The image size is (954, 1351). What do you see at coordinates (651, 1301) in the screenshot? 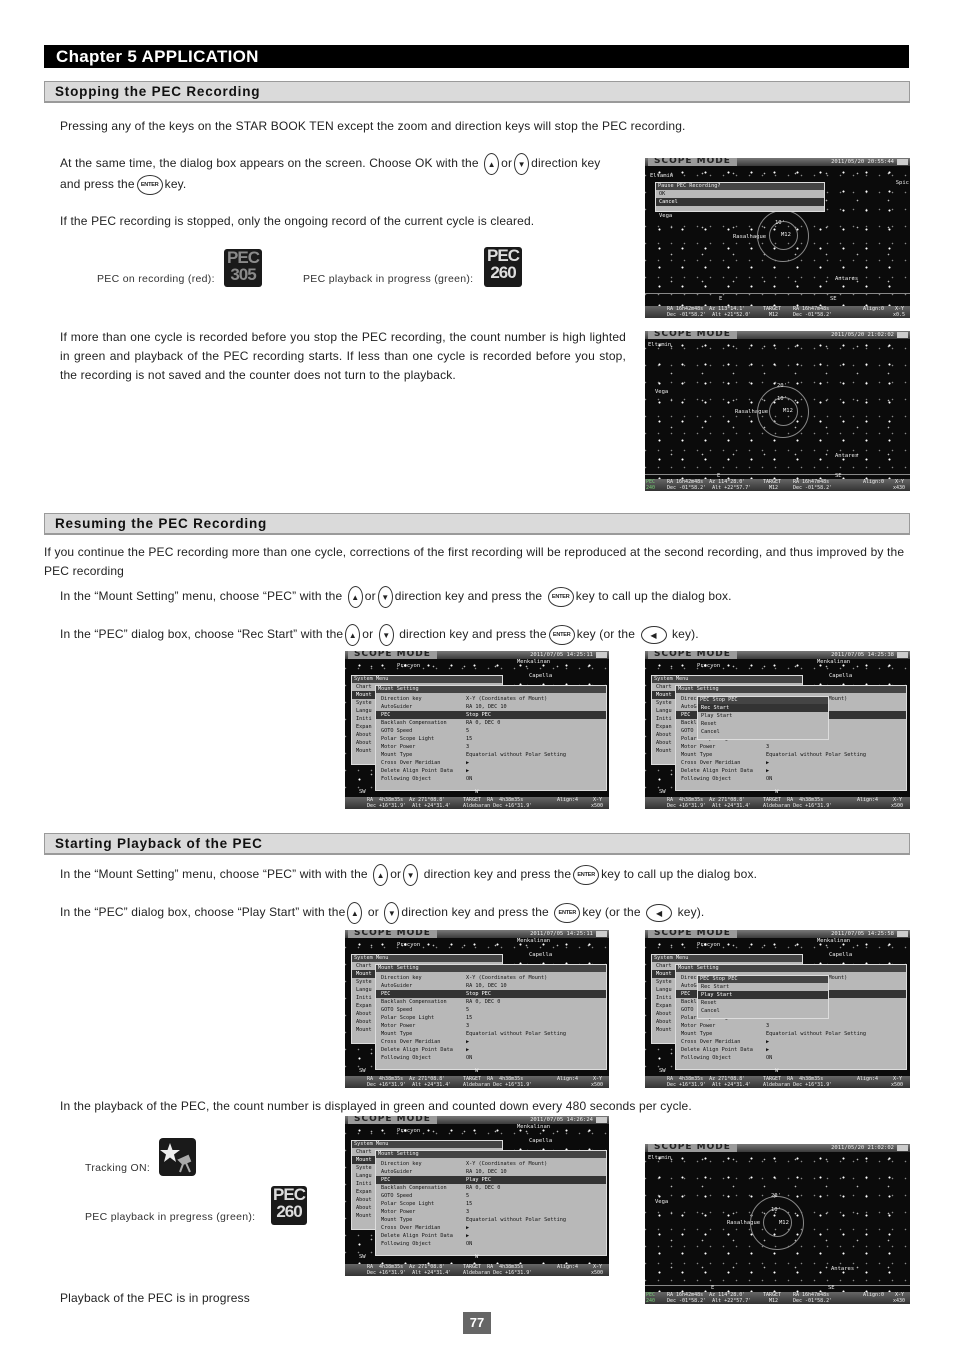
I see `status-pec-count: 240` at bounding box center [651, 1301].